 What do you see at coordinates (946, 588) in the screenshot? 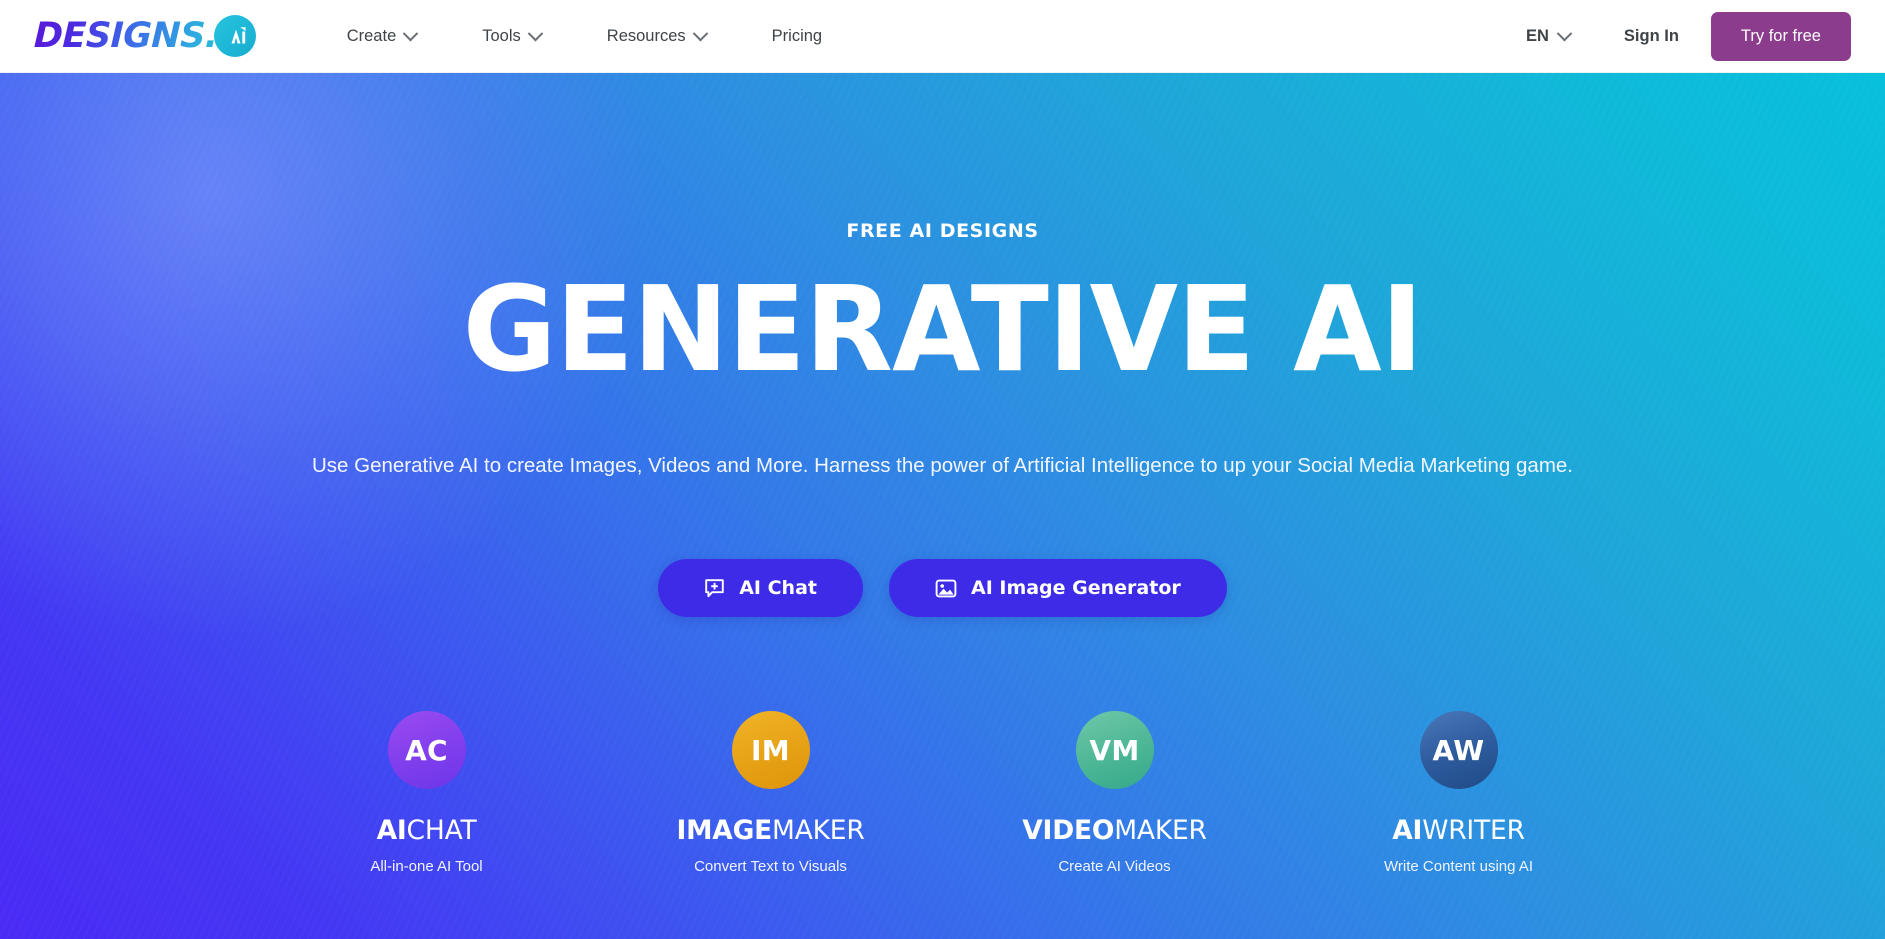
I see `image-icon` at bounding box center [946, 588].